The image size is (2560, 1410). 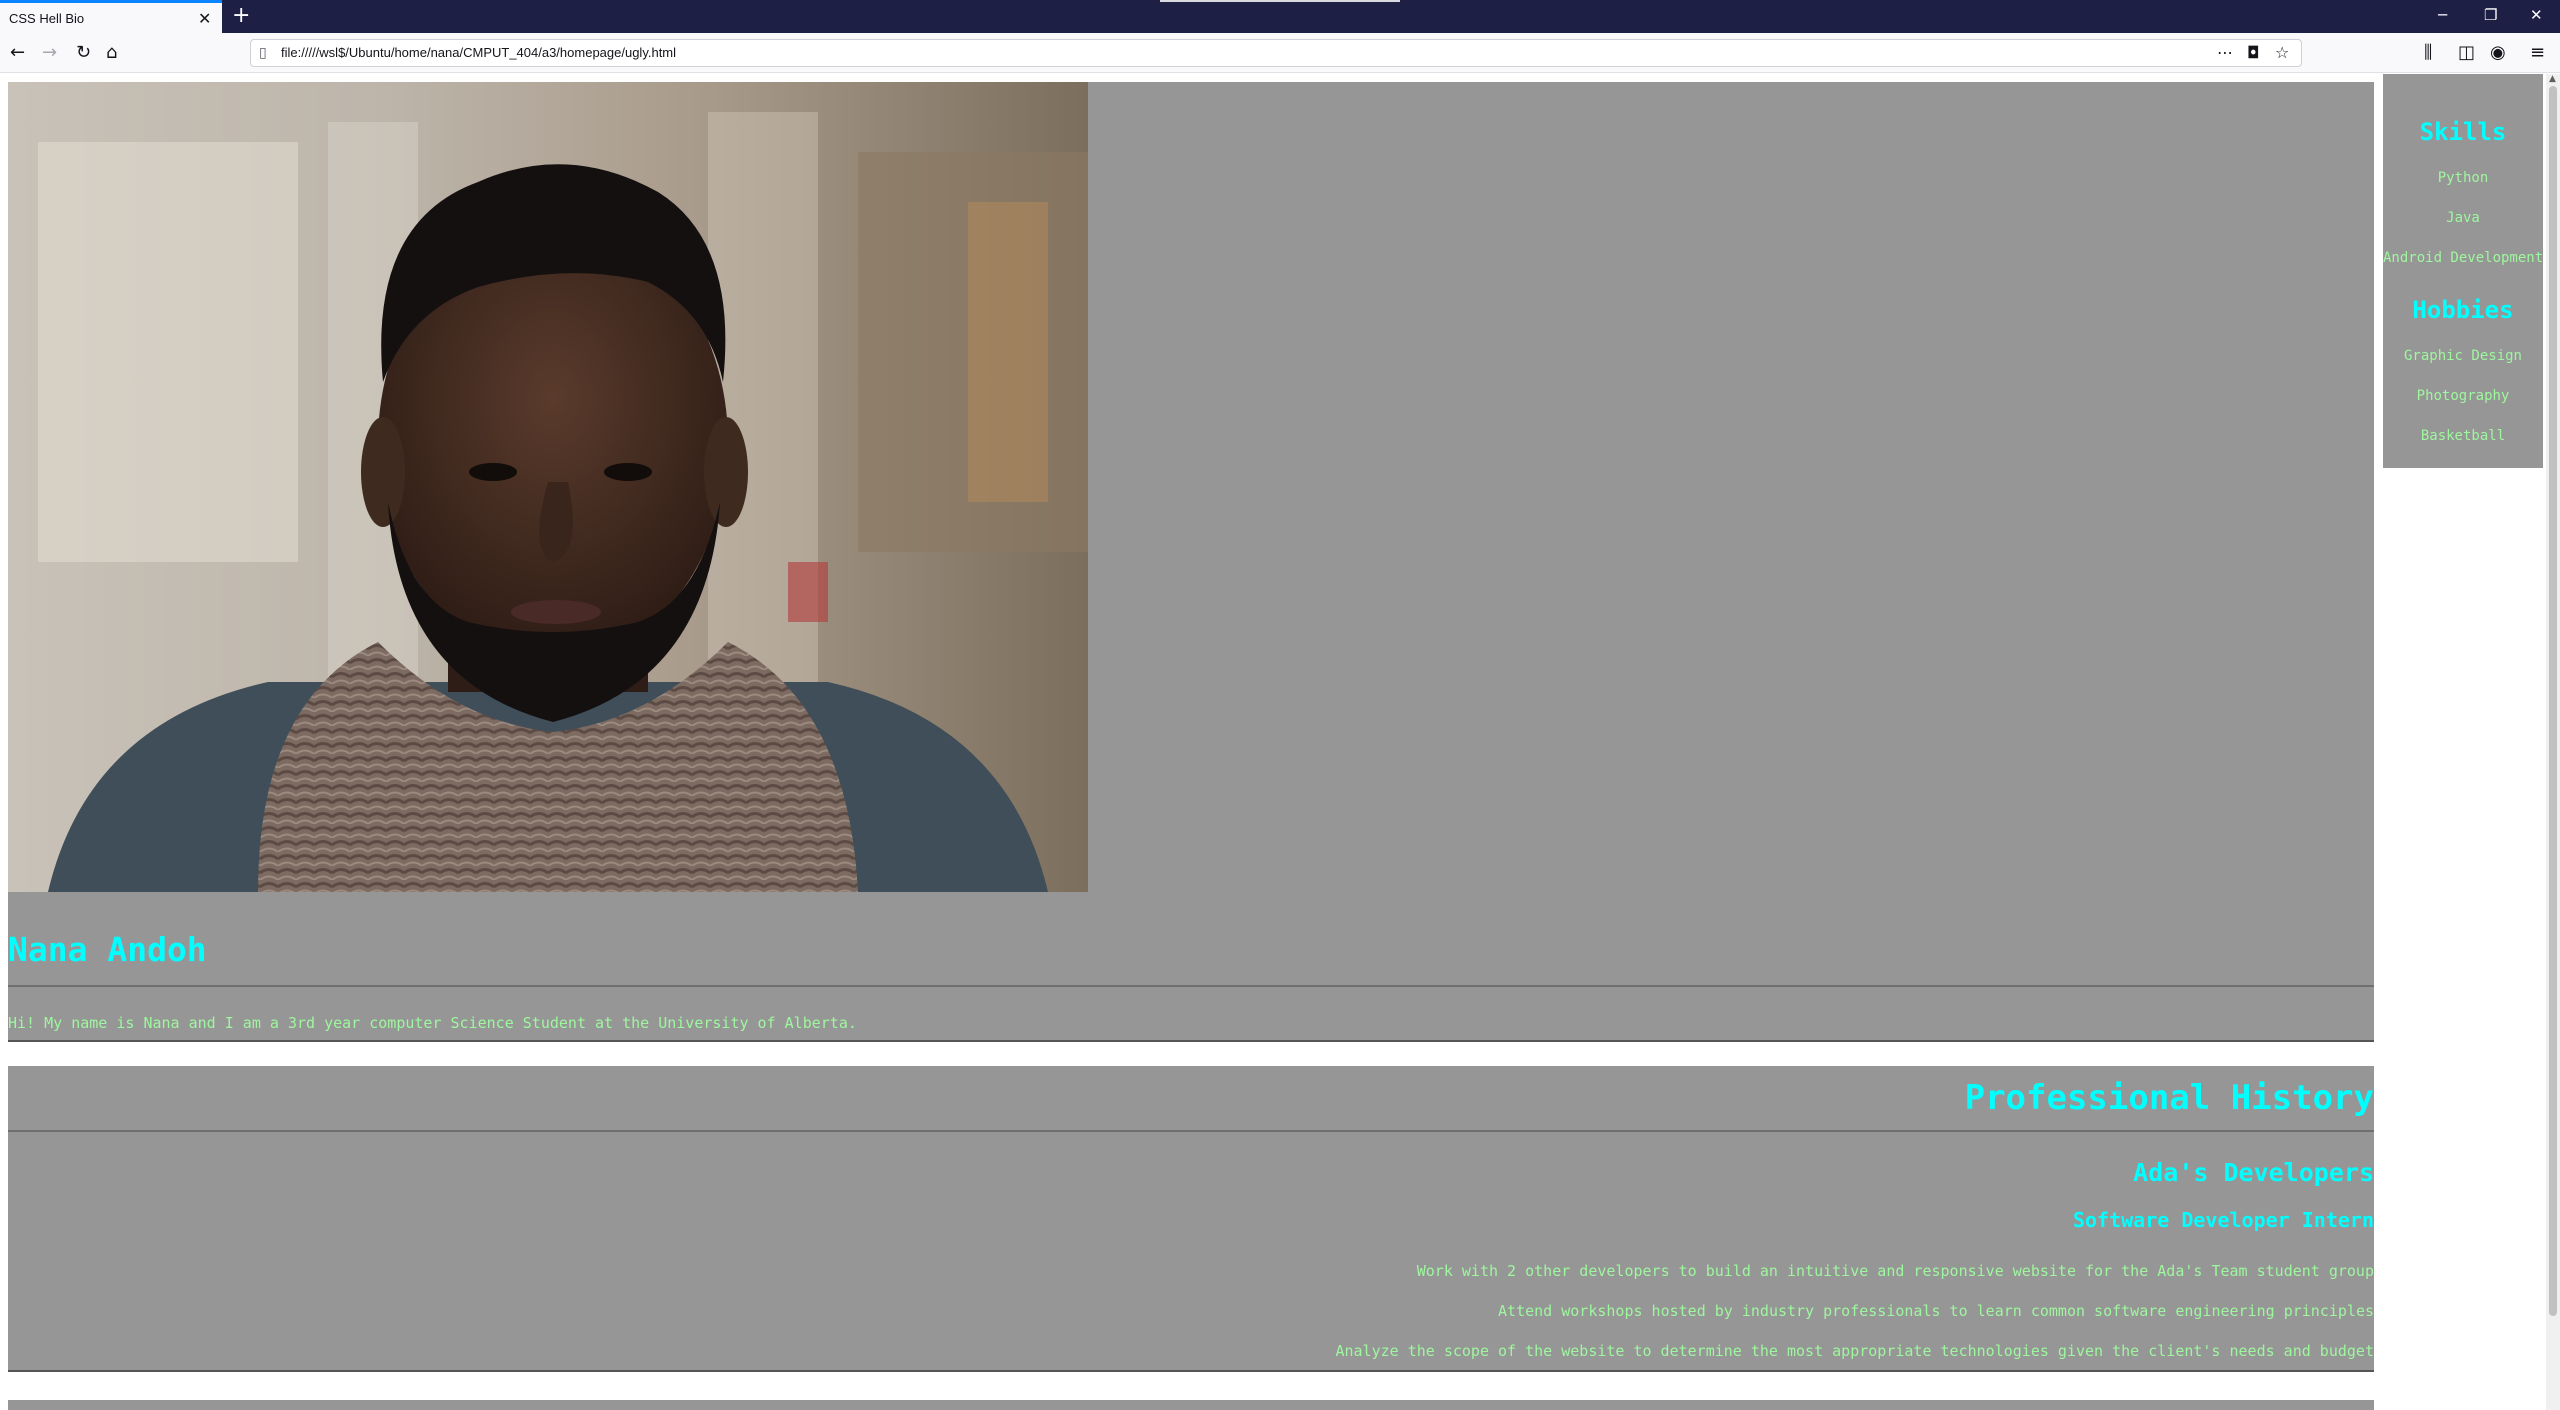 I want to click on job-role: Software Developer Intern, so click(x=2223, y=1220).